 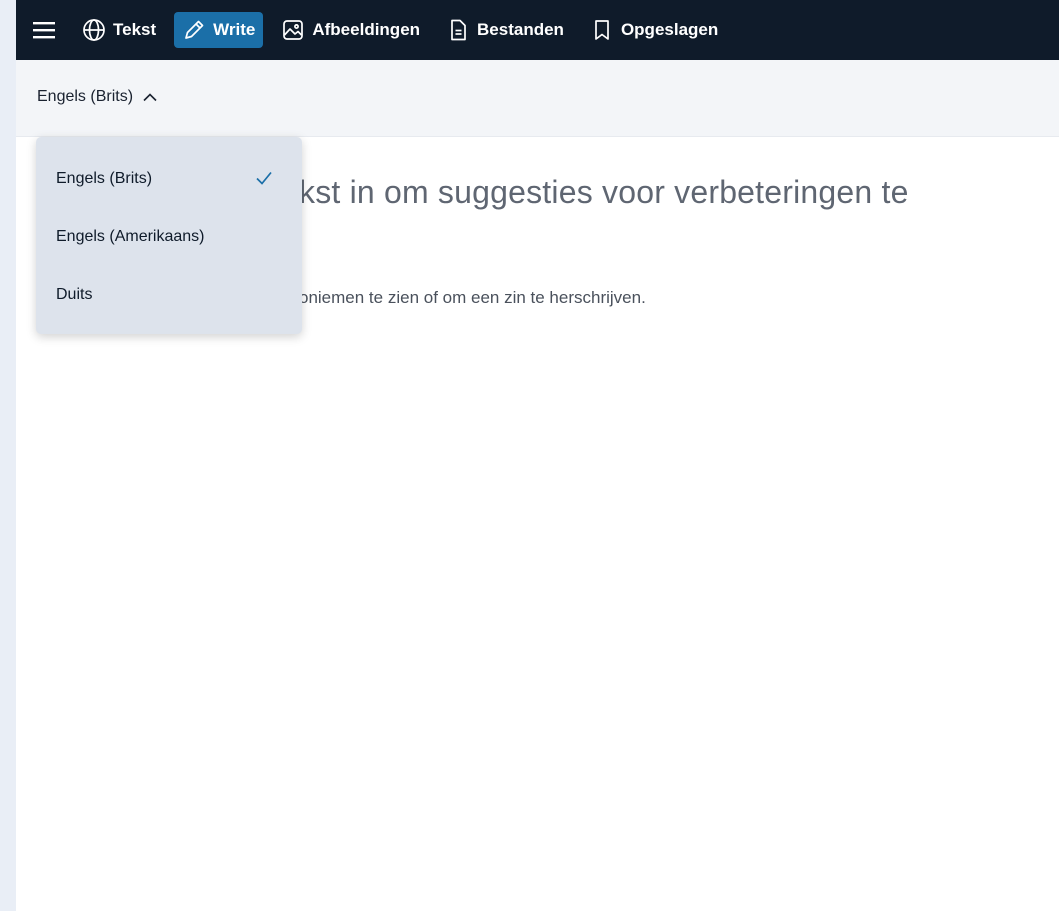 What do you see at coordinates (234, 29) in the screenshot?
I see `tab-label: Write` at bounding box center [234, 29].